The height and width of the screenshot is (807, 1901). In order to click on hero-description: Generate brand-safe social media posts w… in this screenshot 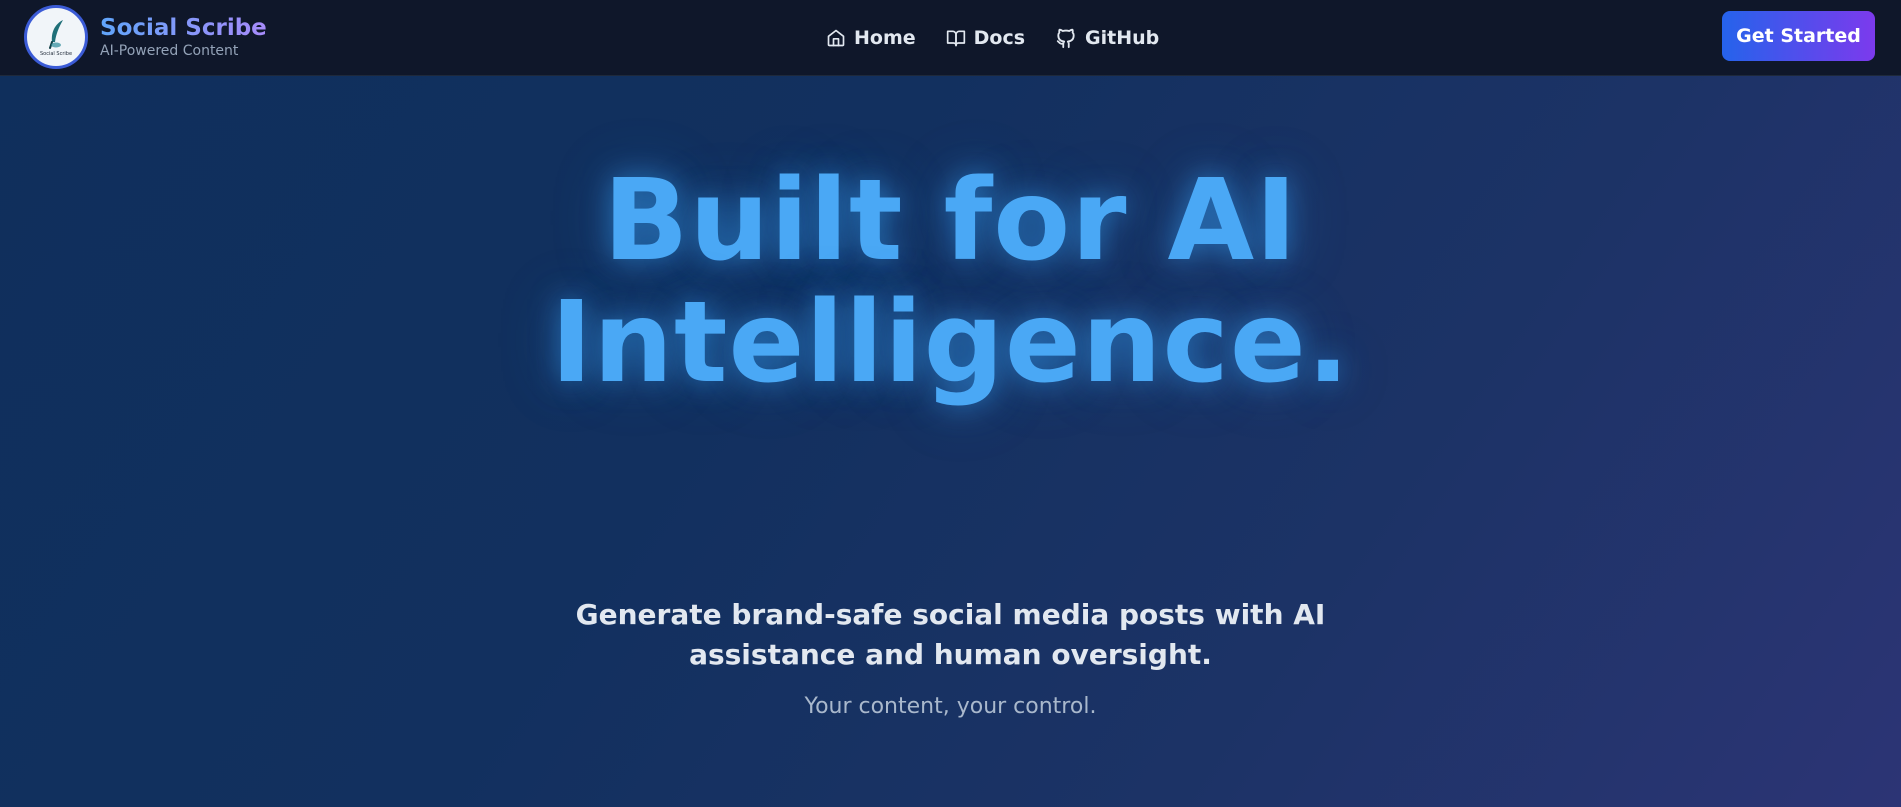, I will do `click(950, 634)`.